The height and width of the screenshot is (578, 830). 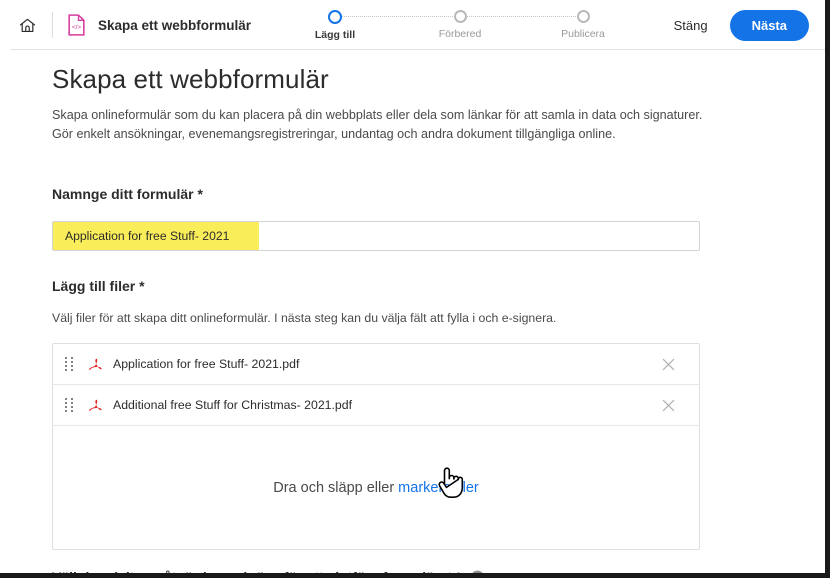 I want to click on select-files-link: markera filer, so click(x=438, y=488).